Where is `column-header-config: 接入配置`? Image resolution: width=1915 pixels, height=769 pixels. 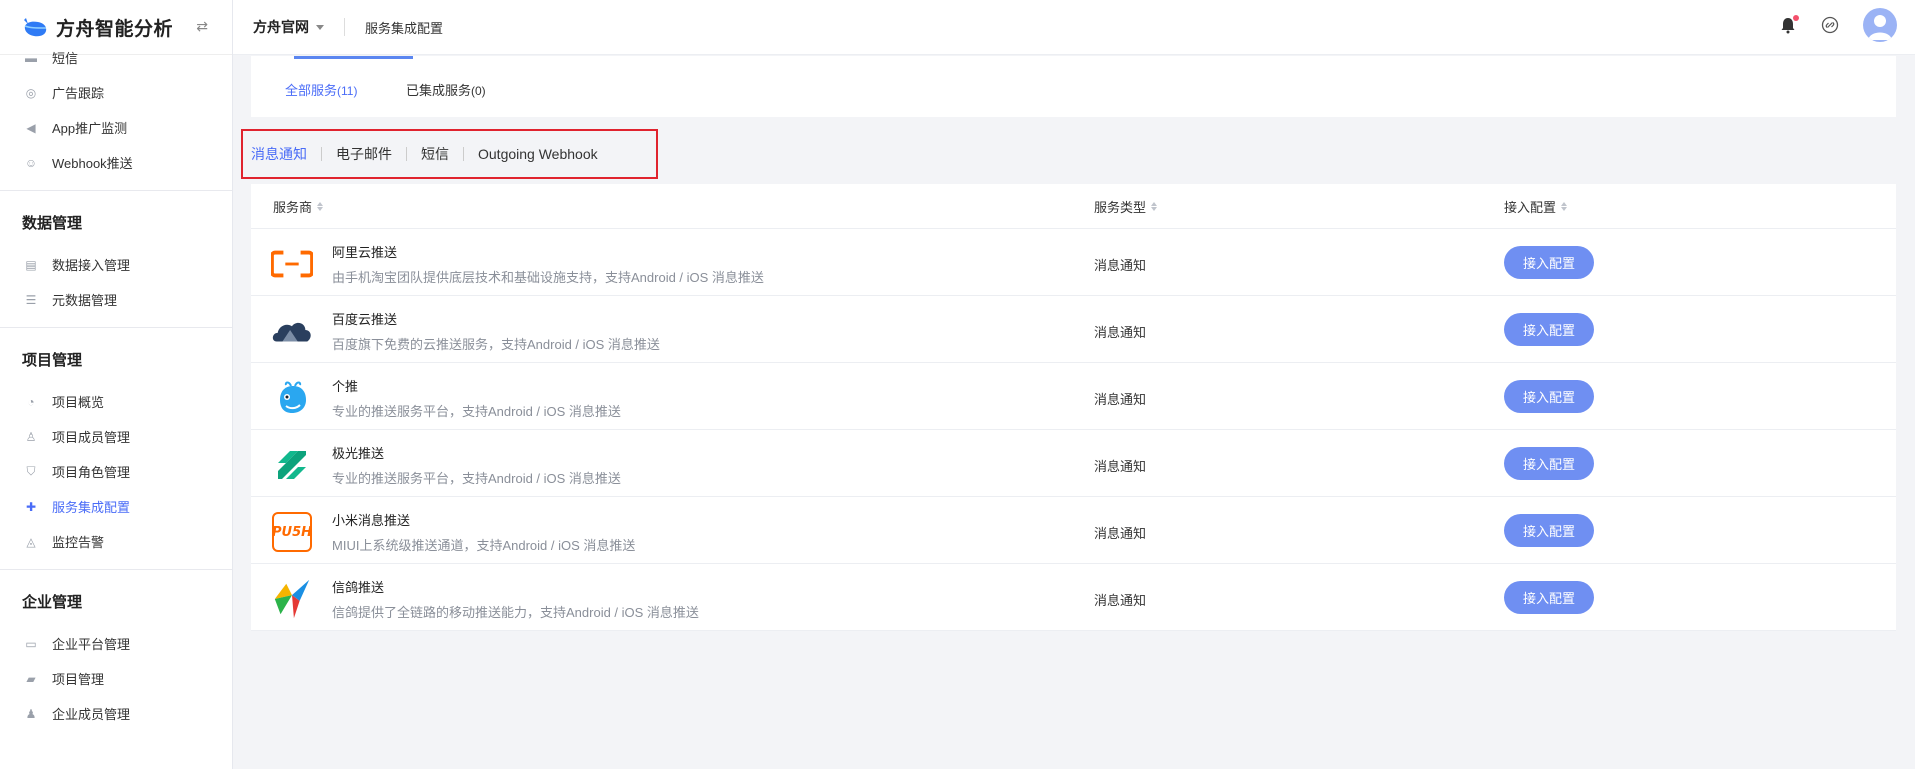
column-header-config: 接入配置 is located at coordinates (1536, 206).